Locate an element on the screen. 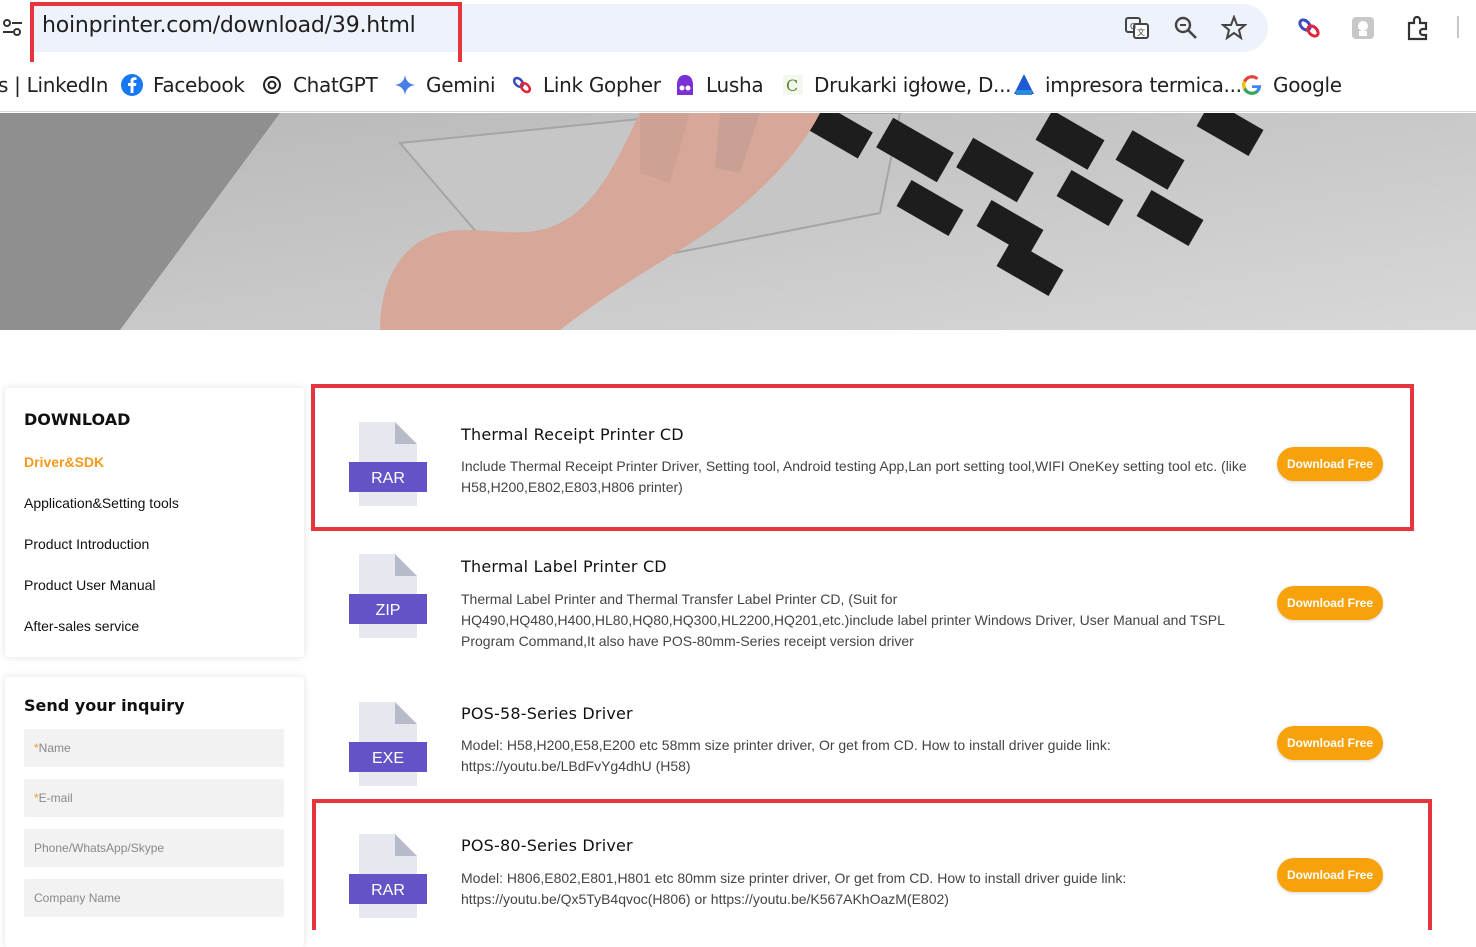 The image size is (1476, 947). bookmark-star-icon is located at coordinates (1234, 28).